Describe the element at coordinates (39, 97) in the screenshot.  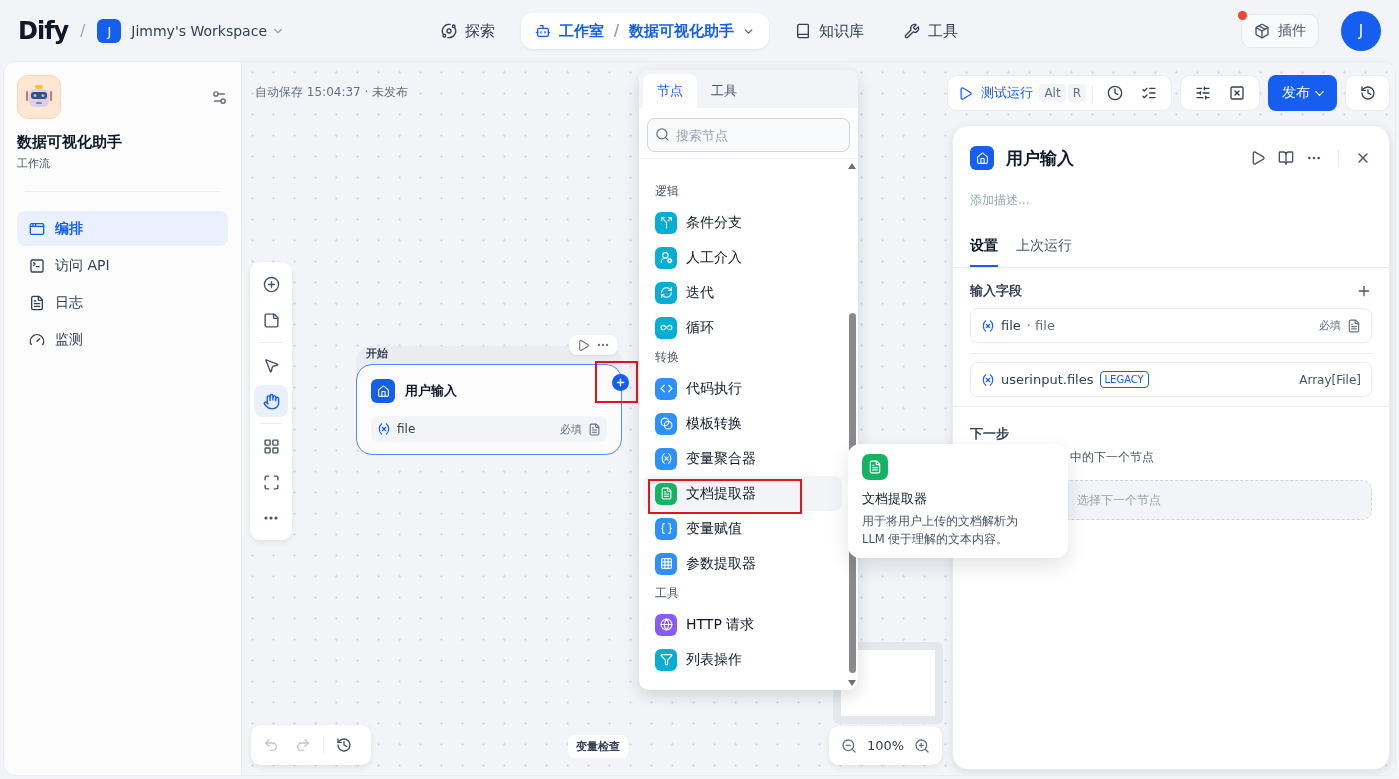
I see `app-icon` at that location.